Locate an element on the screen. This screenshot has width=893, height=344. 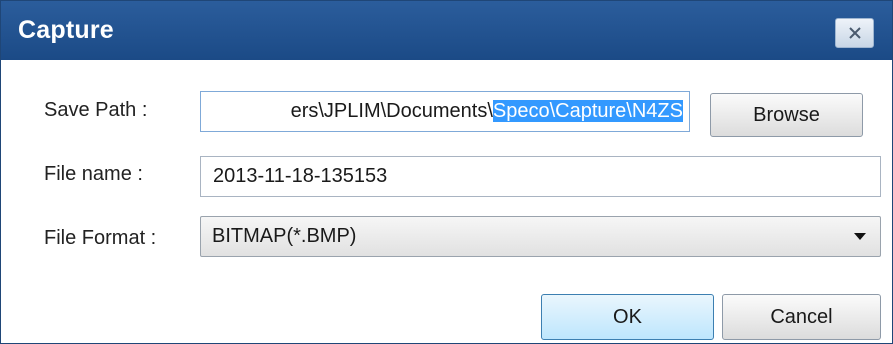
ok-button: OK is located at coordinates (627, 317).